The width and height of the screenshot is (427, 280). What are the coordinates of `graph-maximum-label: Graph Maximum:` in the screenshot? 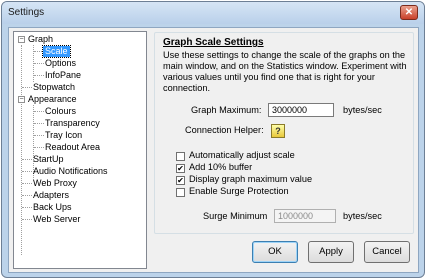 It's located at (226, 110).